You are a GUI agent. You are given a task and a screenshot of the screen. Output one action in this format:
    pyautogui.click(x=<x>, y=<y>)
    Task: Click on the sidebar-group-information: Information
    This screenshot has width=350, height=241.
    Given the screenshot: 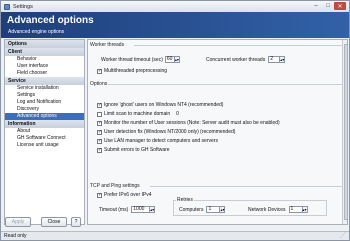 What is the action you would take?
    pyautogui.click(x=44, y=124)
    